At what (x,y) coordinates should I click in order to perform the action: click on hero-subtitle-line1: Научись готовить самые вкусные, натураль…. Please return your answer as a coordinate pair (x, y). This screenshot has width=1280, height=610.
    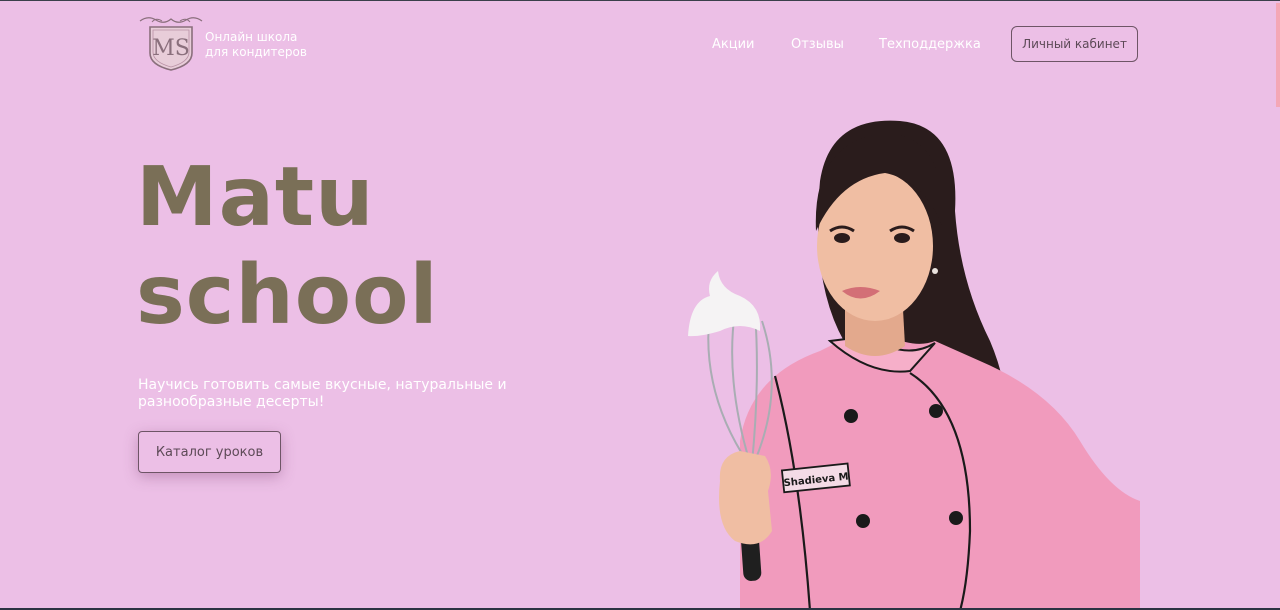
    Looking at the image, I should click on (322, 385).